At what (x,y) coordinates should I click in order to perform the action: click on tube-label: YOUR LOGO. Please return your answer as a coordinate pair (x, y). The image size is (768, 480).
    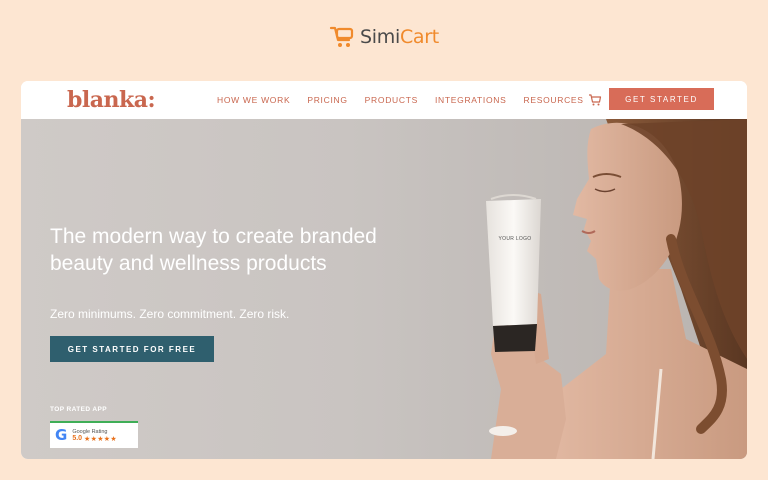
    Looking at the image, I should click on (515, 239).